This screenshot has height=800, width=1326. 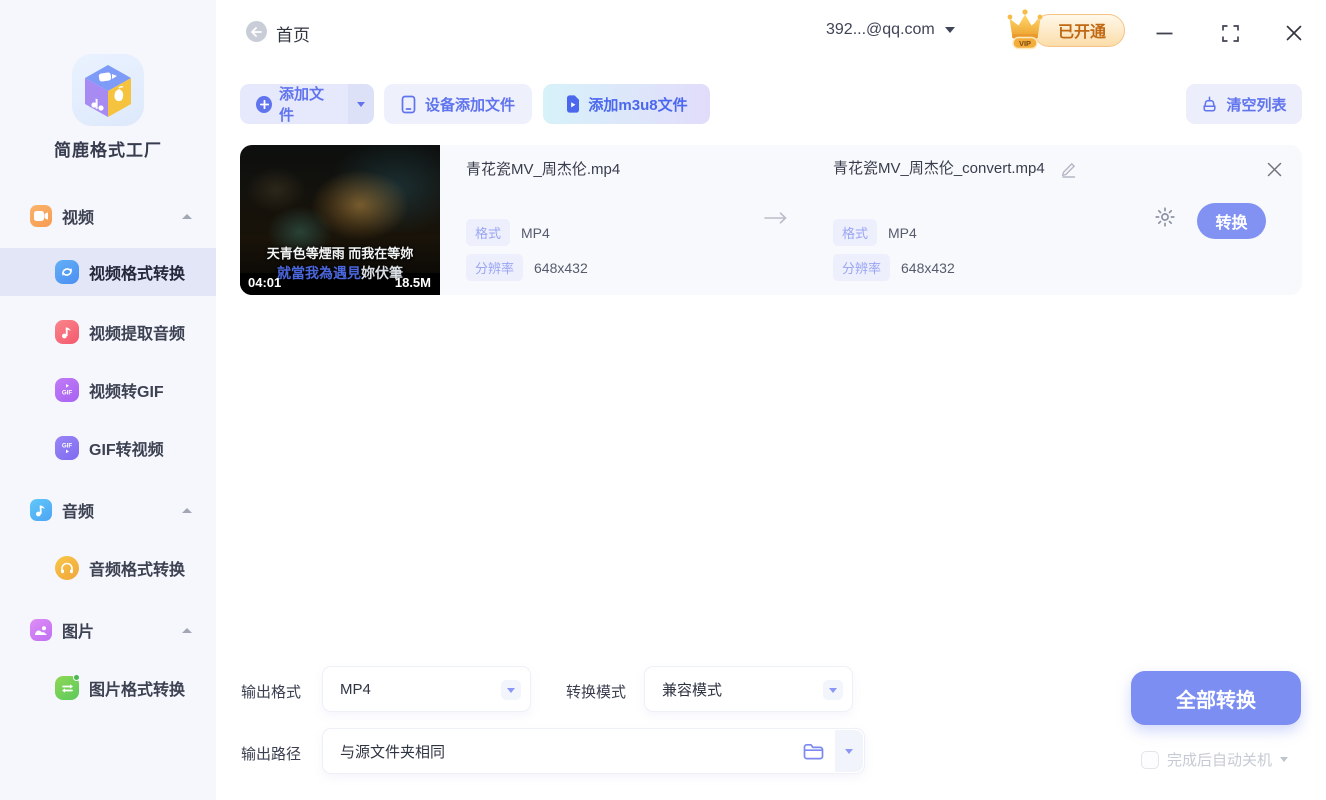 I want to click on gif-icon: GIF, so click(x=67, y=390).